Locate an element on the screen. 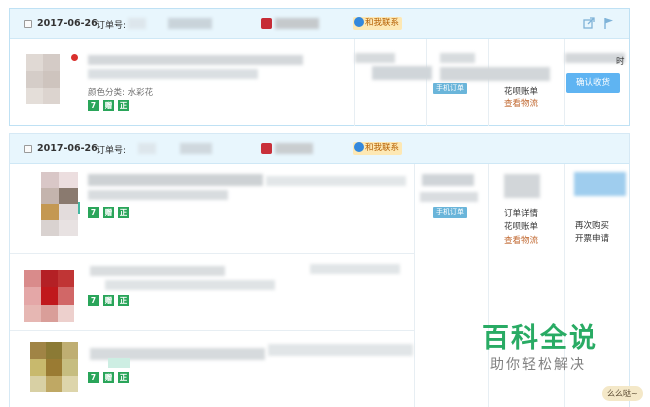 The image size is (650, 407). time-suffix: 时 is located at coordinates (620, 62).